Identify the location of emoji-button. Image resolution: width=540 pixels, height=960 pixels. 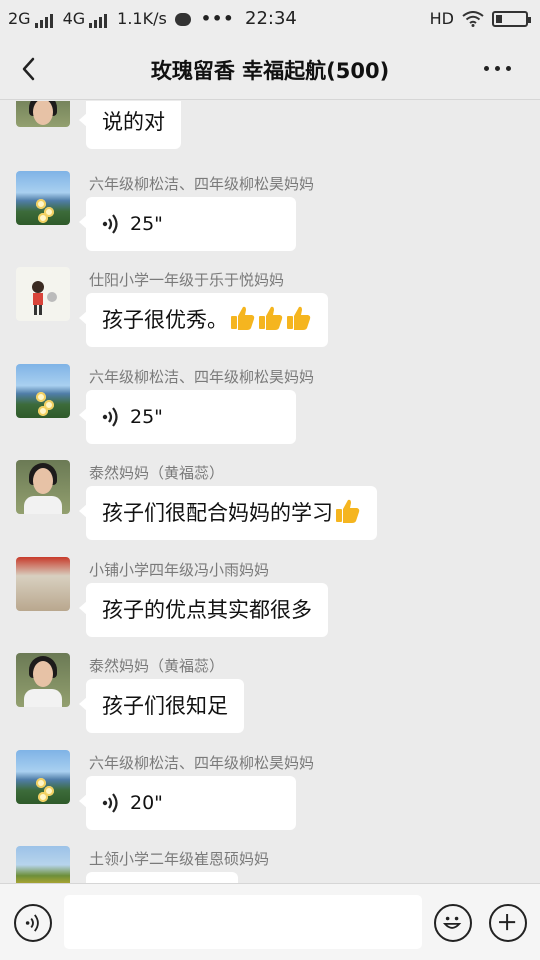
(453, 923).